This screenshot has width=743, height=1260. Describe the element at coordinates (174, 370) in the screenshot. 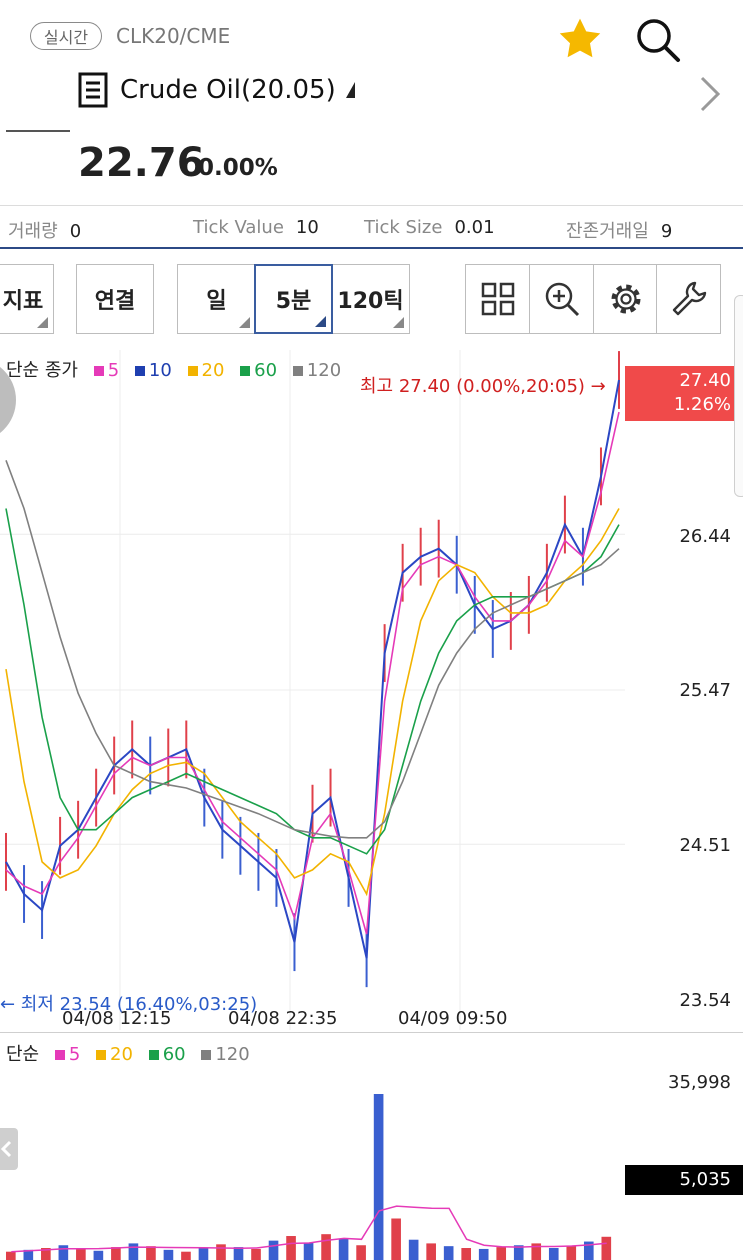

I see `price-legend: 단순 종가 5 10 20 60 120` at that location.